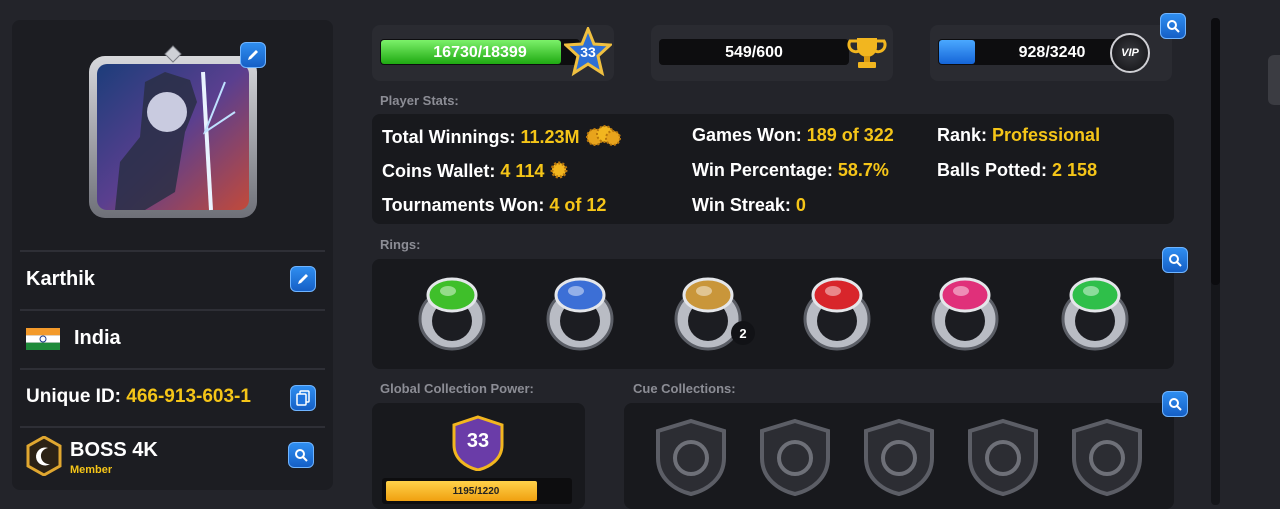 This screenshot has height=509, width=1280. I want to click on win-percentage-stat: Win Percentage: 58.7%, so click(790, 170).